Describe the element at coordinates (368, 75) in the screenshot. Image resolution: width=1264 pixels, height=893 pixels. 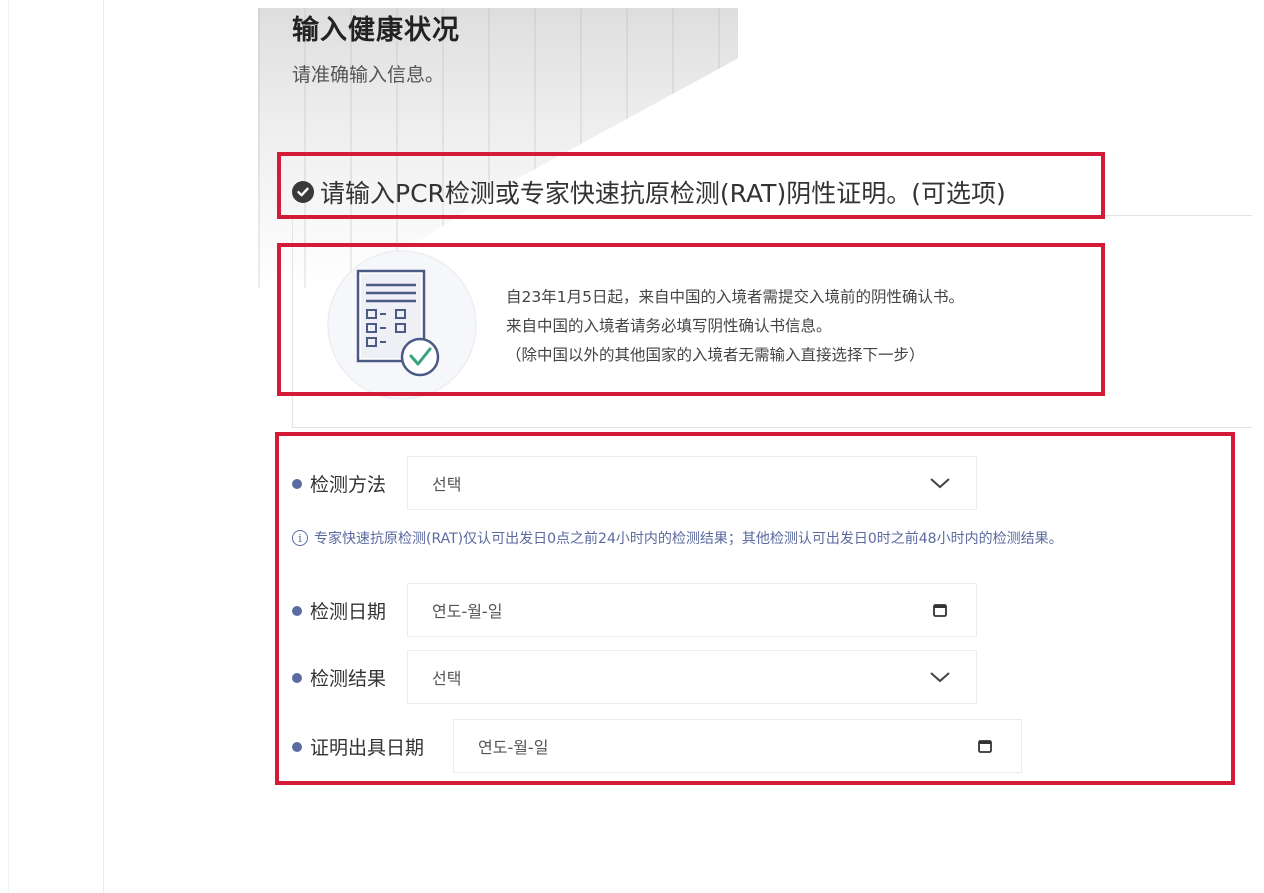
I see `page-subtitle: 请准确输入信息。` at that location.